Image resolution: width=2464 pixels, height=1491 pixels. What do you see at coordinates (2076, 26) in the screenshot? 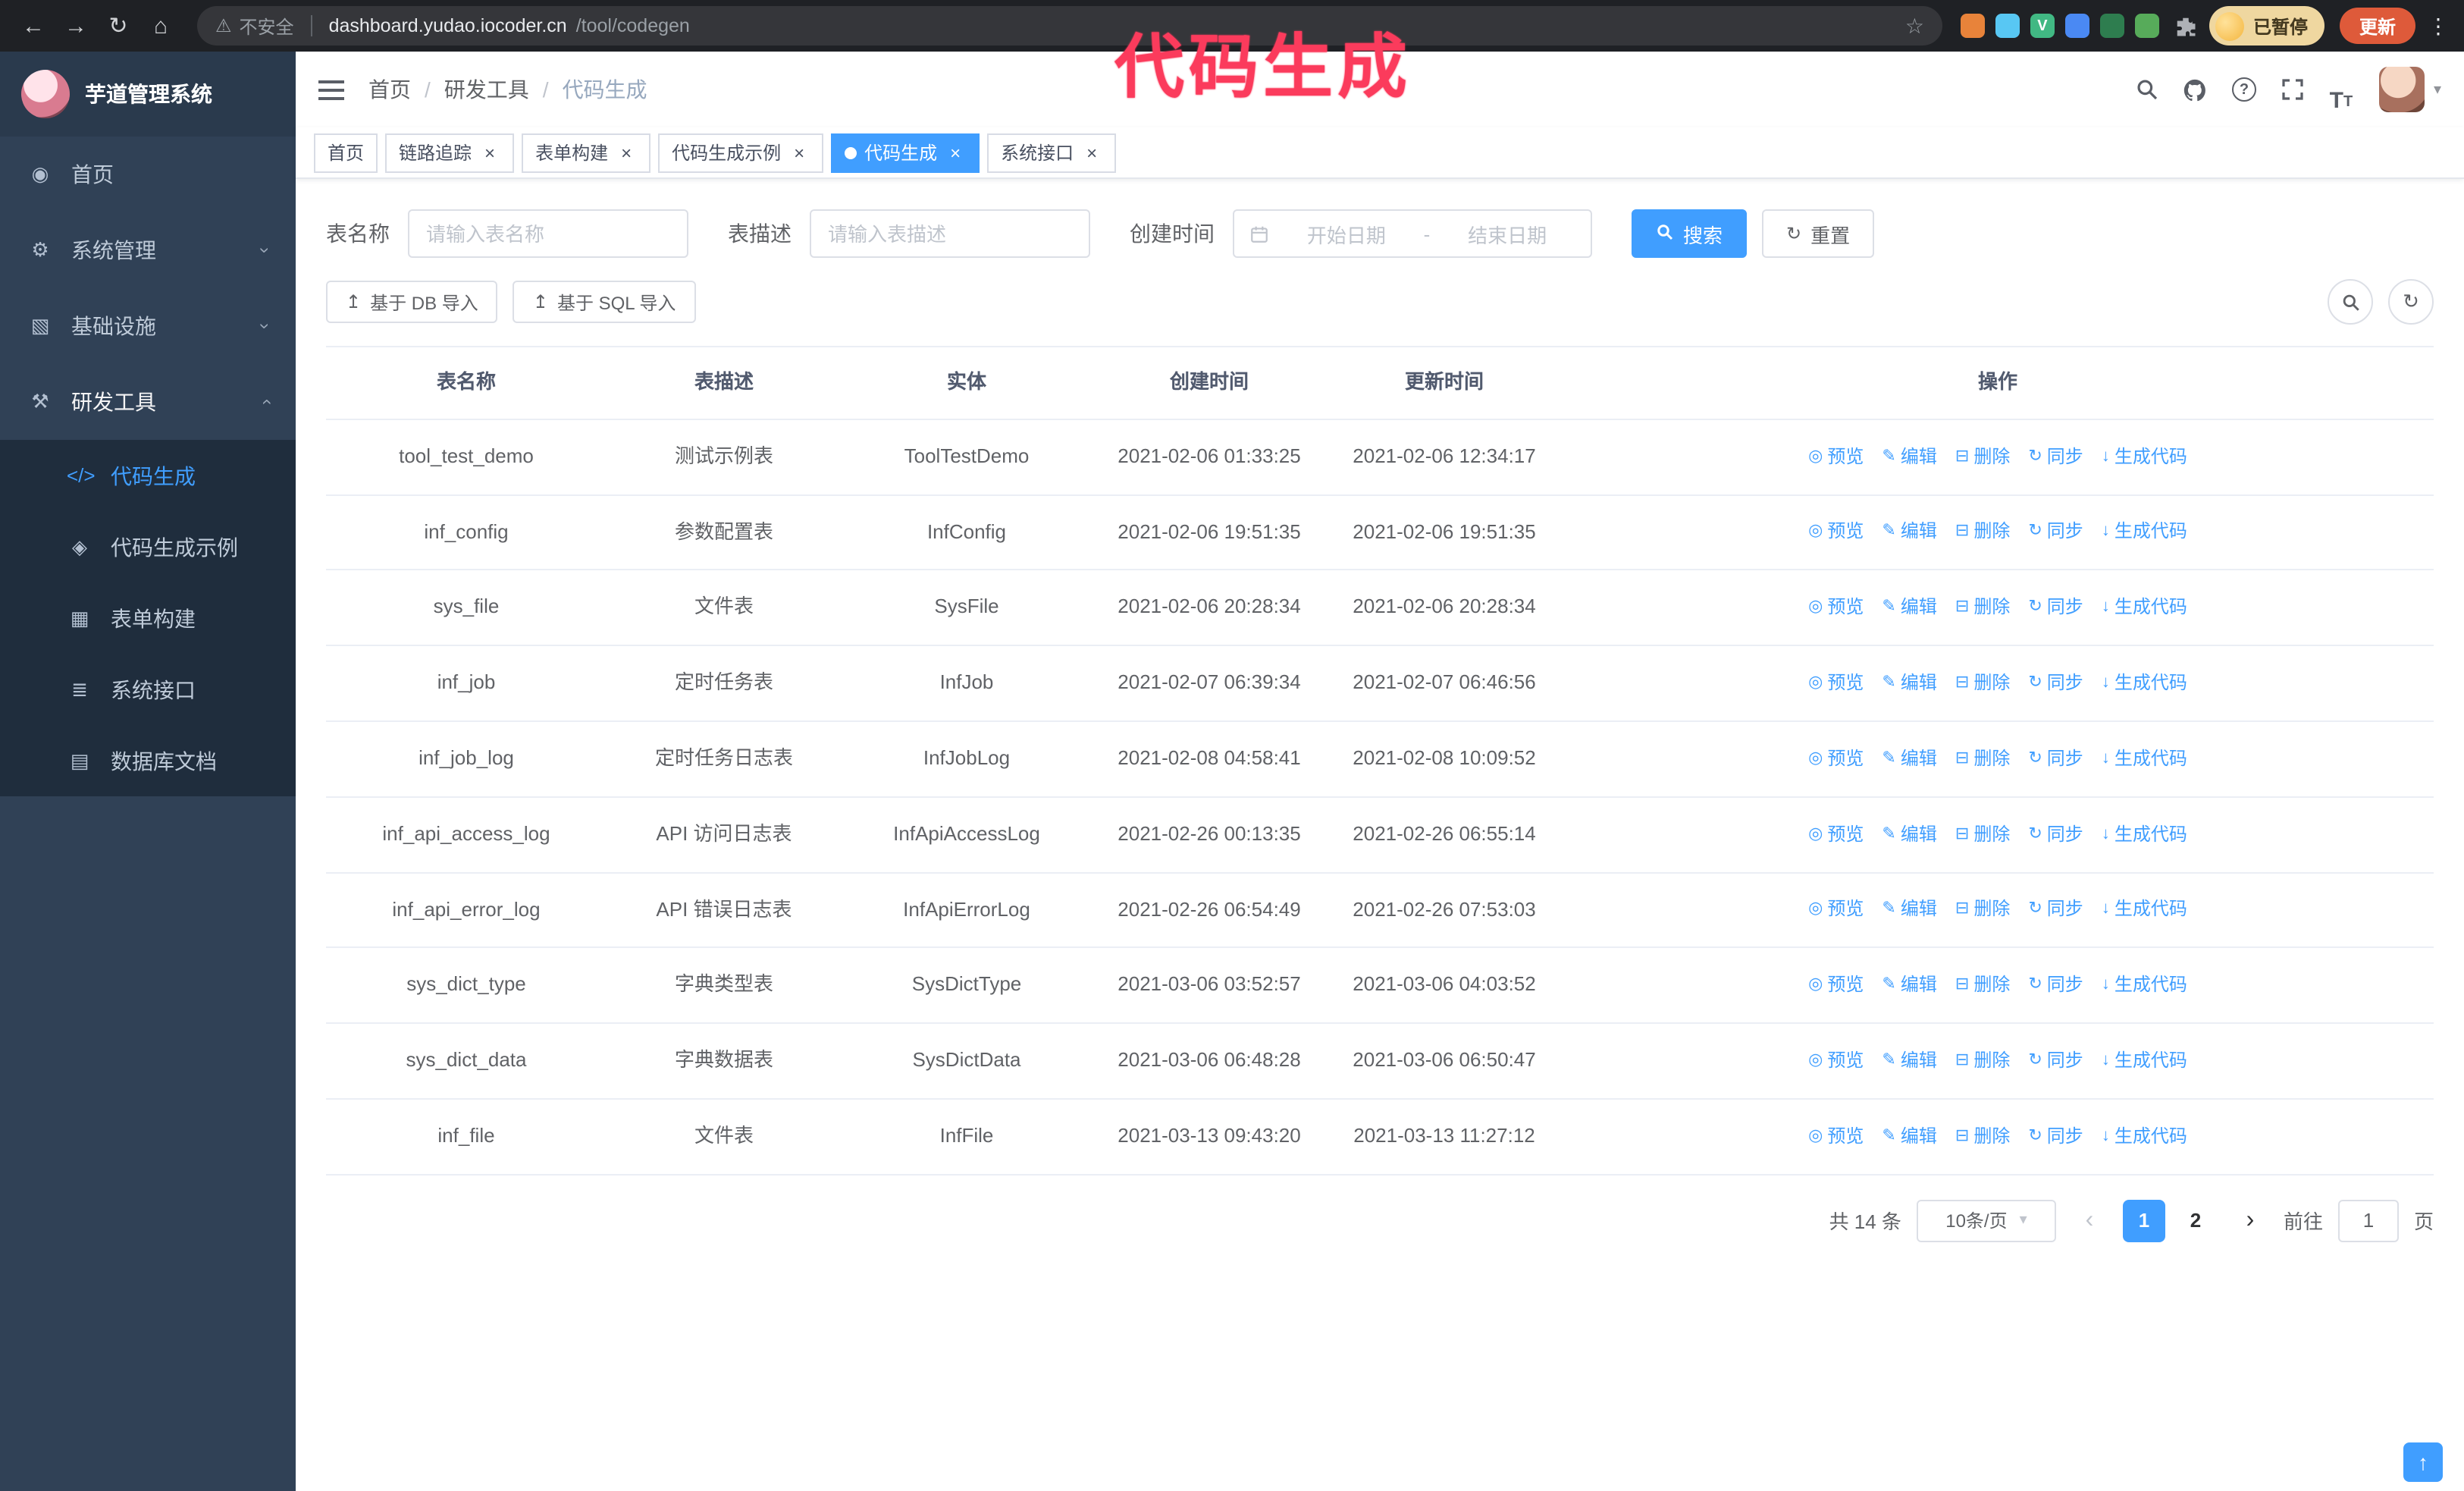
I see `extension-icon-blue` at bounding box center [2076, 26].